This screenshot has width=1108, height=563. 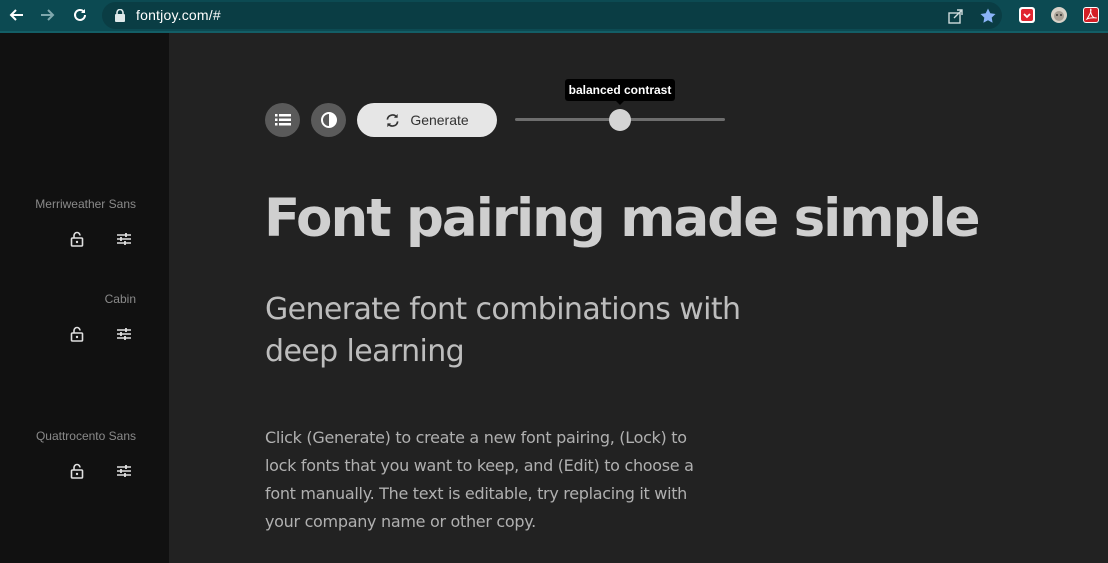 What do you see at coordinates (48, 15) in the screenshot?
I see `forward-arrow-icon` at bounding box center [48, 15].